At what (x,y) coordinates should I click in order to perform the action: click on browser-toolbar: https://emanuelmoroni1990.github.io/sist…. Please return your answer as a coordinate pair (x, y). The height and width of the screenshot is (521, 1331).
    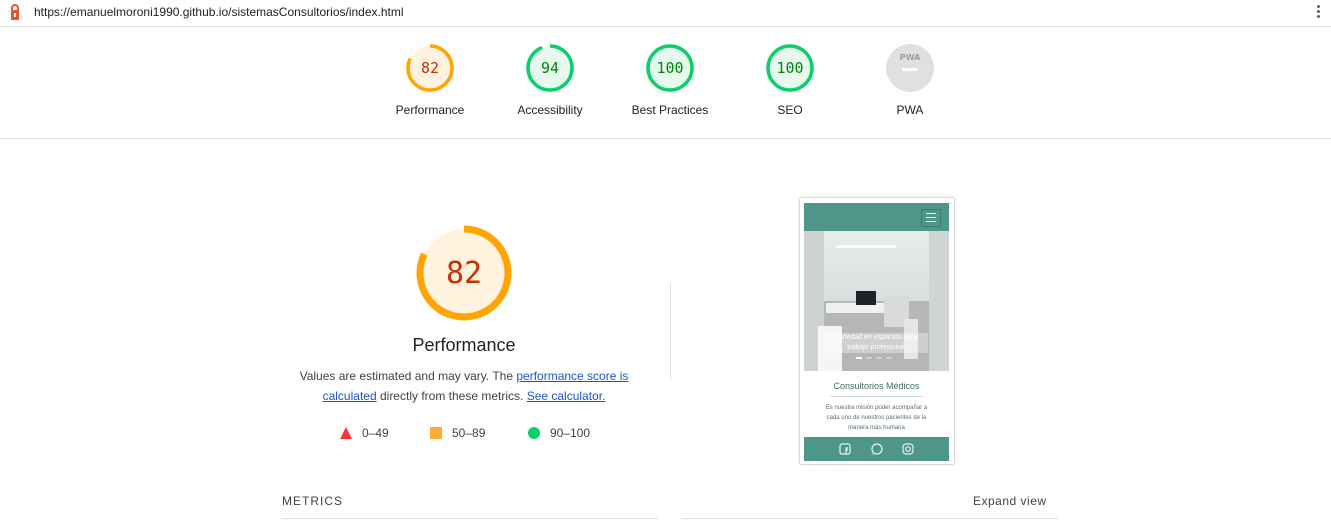
    Looking at the image, I should click on (665, 13).